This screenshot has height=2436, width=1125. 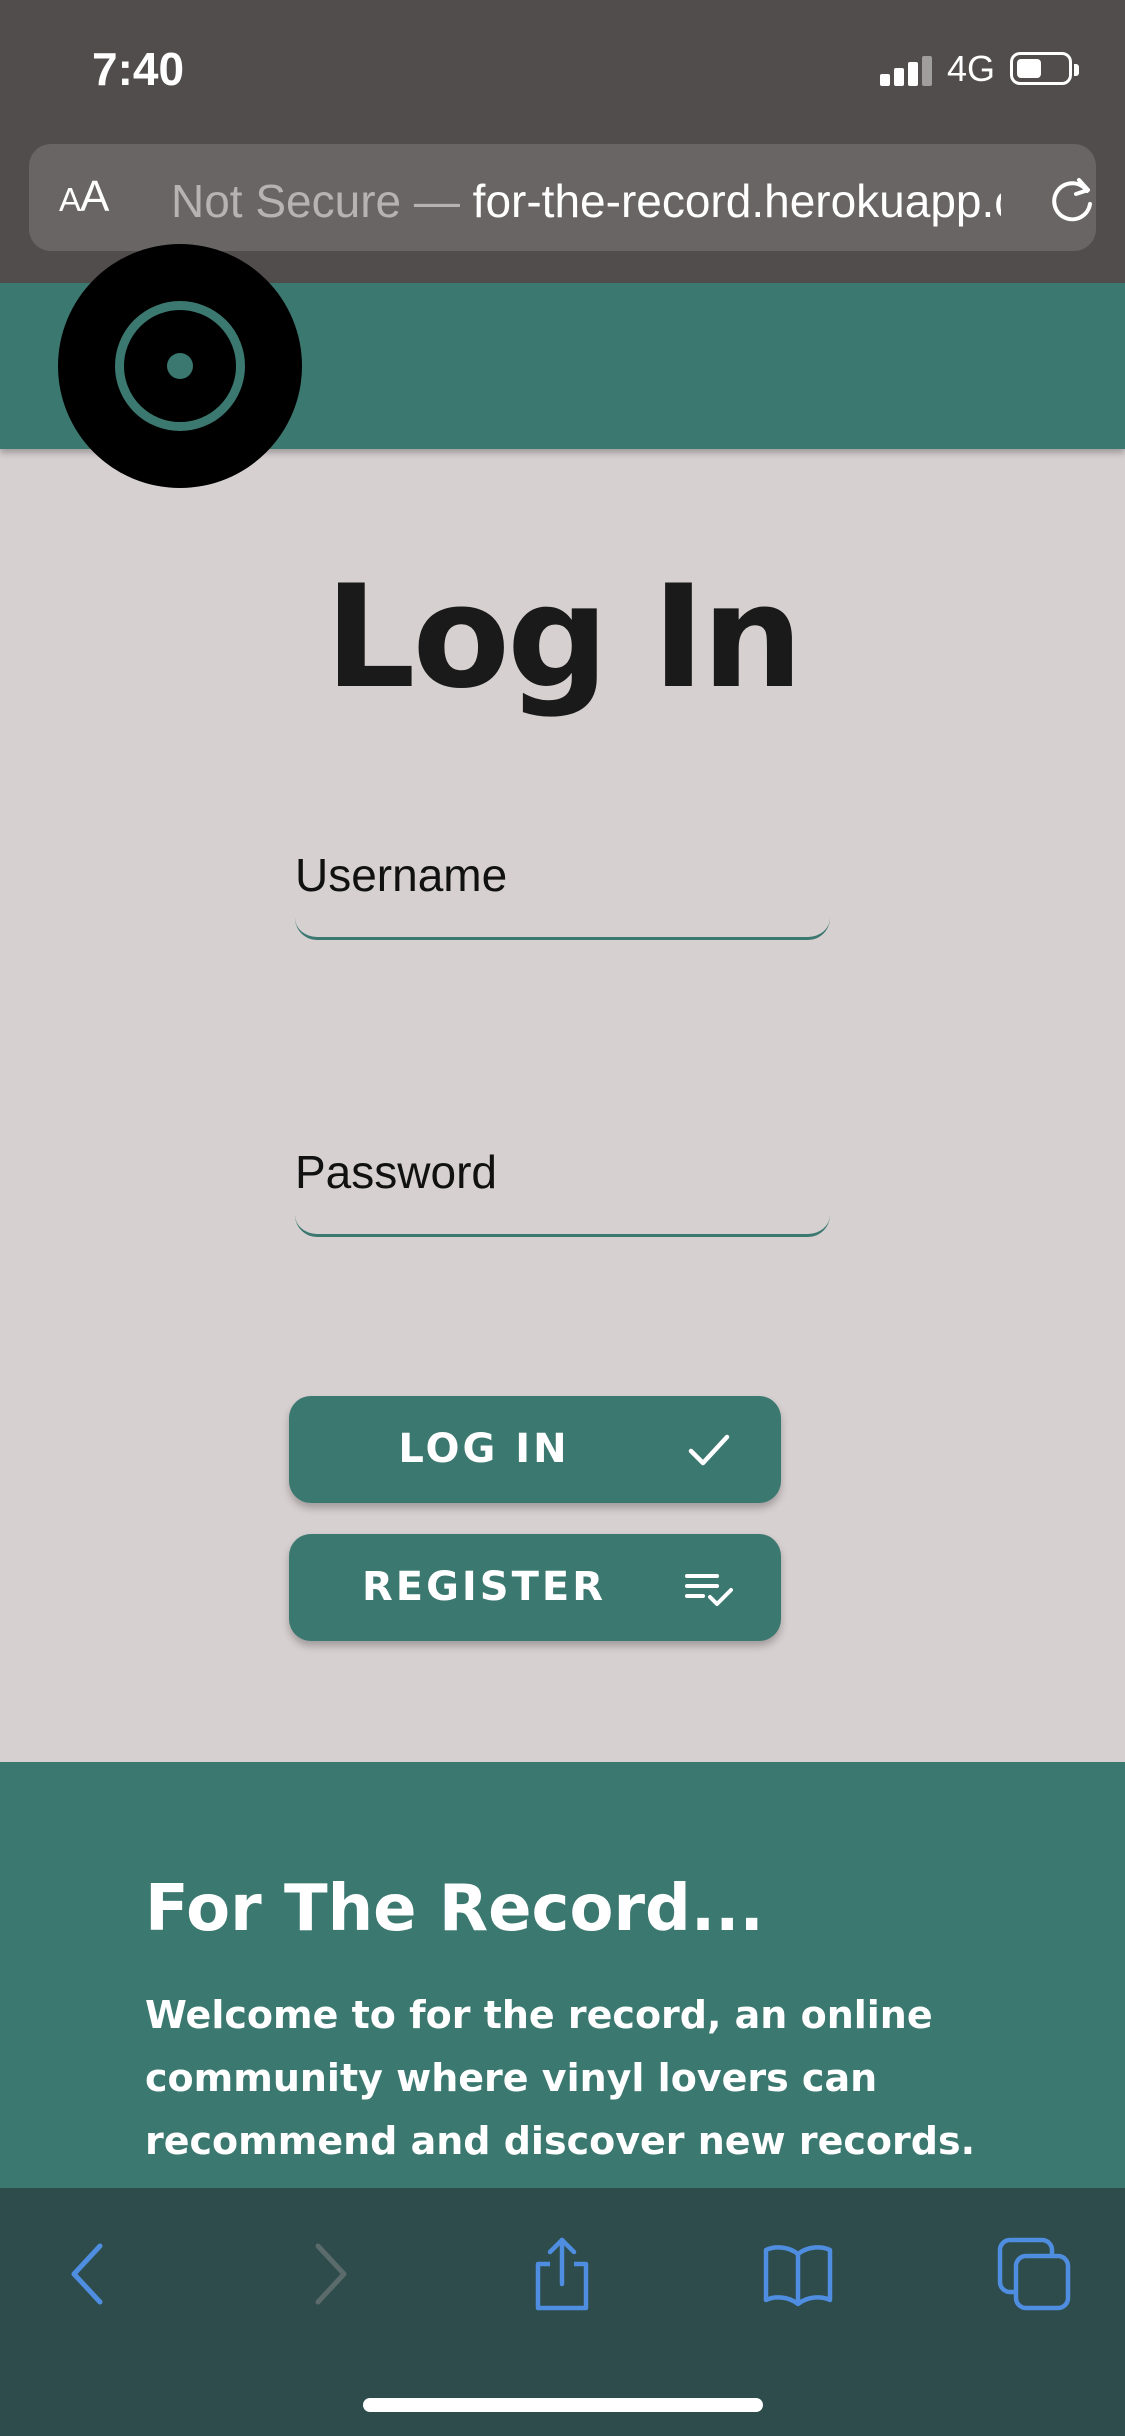 I want to click on url-host: for-the-record.herokuapp.com, so click(x=736, y=201).